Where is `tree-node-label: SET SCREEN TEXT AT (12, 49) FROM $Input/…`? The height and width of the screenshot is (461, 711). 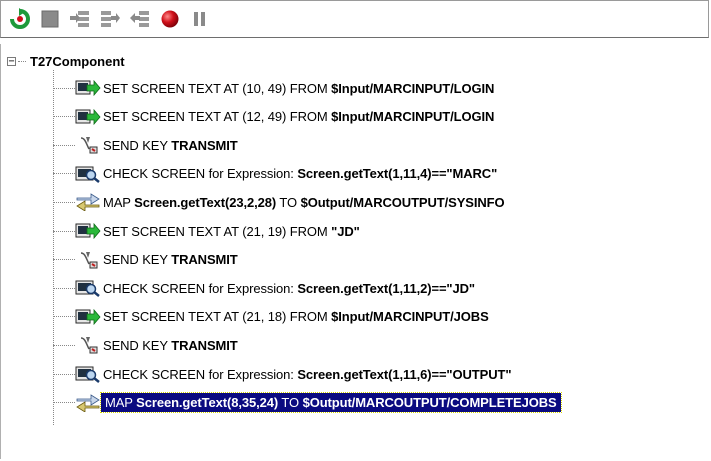 tree-node-label: SET SCREEN TEXT AT (12, 49) FROM $Input/… is located at coordinates (298, 116).